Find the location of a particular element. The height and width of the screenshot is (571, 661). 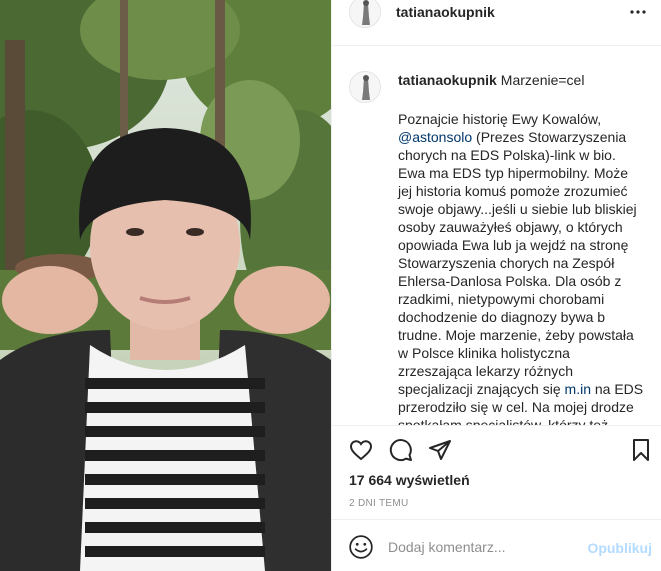

caption-body-1: Poznajcie historię Ewy Kowalów, is located at coordinates (500, 119).